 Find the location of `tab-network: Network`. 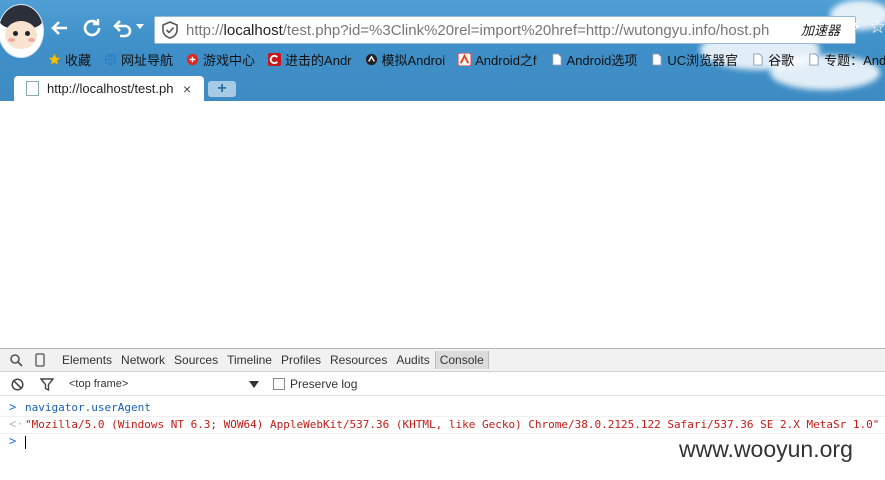

tab-network: Network is located at coordinates (143, 360).